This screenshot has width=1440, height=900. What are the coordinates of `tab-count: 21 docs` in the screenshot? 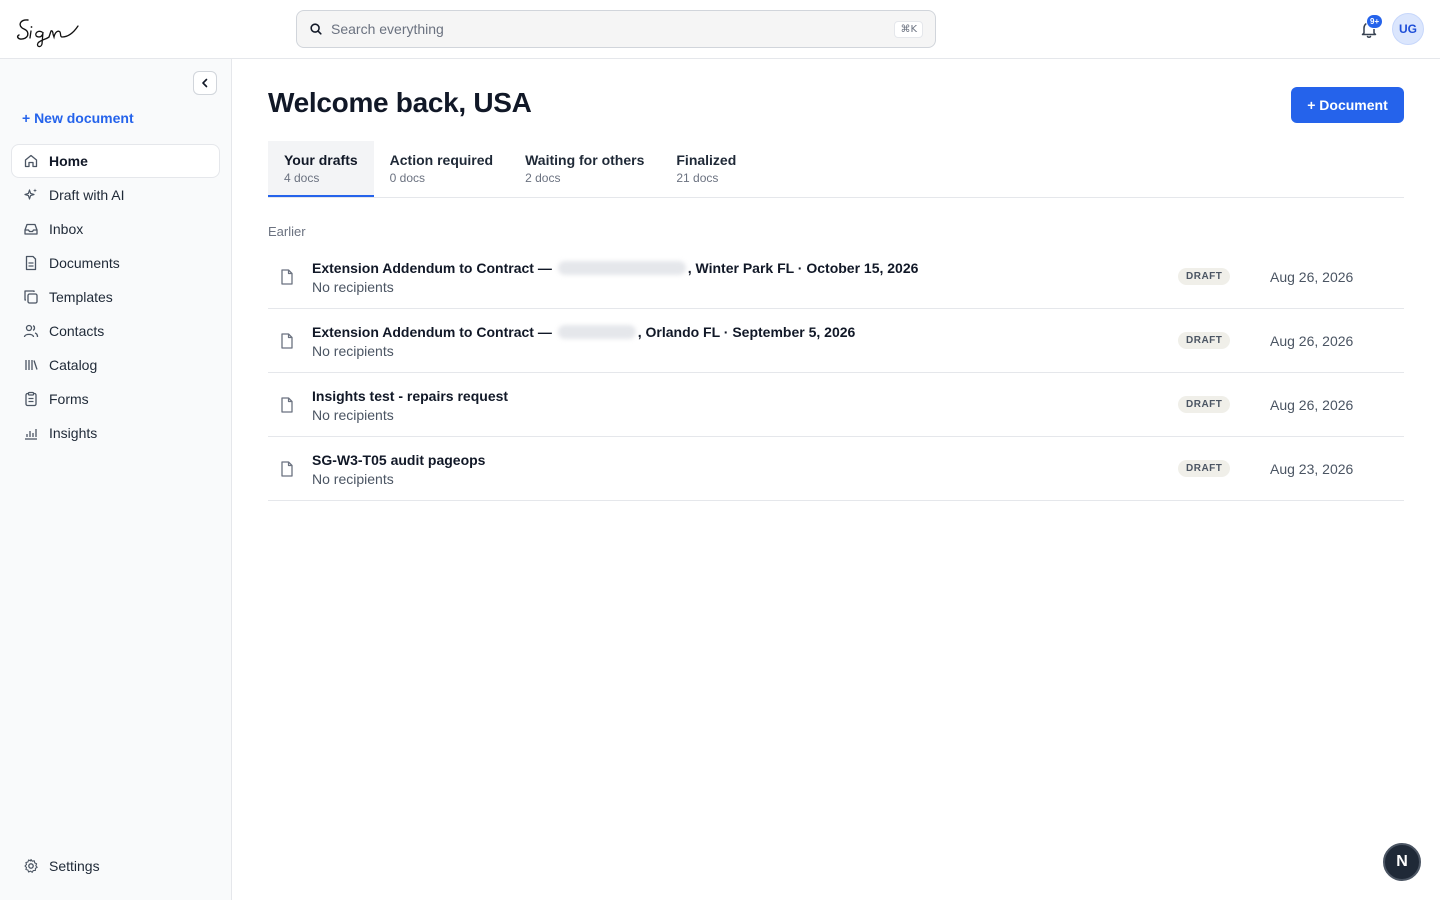 It's located at (697, 178).